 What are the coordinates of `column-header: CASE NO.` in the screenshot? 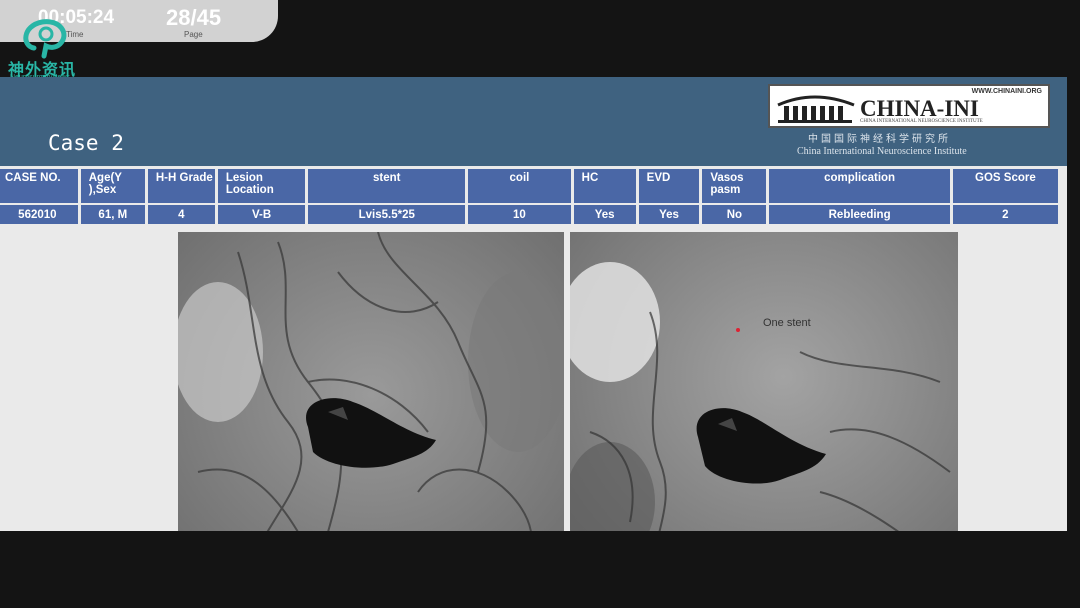 It's located at (39, 186).